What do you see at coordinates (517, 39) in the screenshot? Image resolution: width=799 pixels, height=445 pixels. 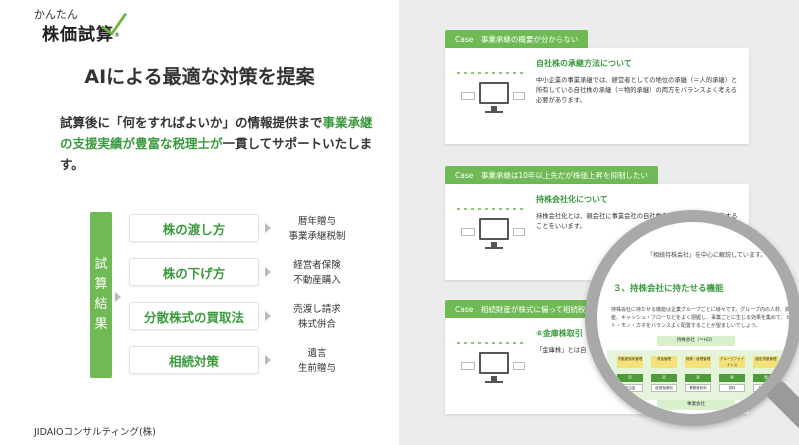 I see `case-tag: Case 事業承継の概要が分からない` at bounding box center [517, 39].